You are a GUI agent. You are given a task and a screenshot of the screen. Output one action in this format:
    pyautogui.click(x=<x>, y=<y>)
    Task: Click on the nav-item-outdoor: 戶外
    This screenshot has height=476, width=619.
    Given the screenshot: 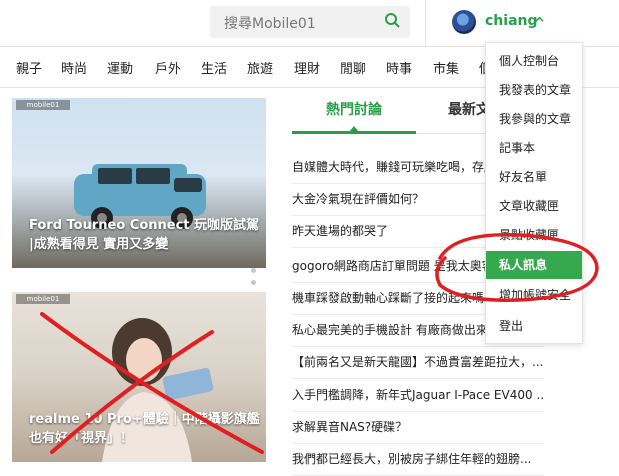 What is the action you would take?
    pyautogui.click(x=168, y=67)
    